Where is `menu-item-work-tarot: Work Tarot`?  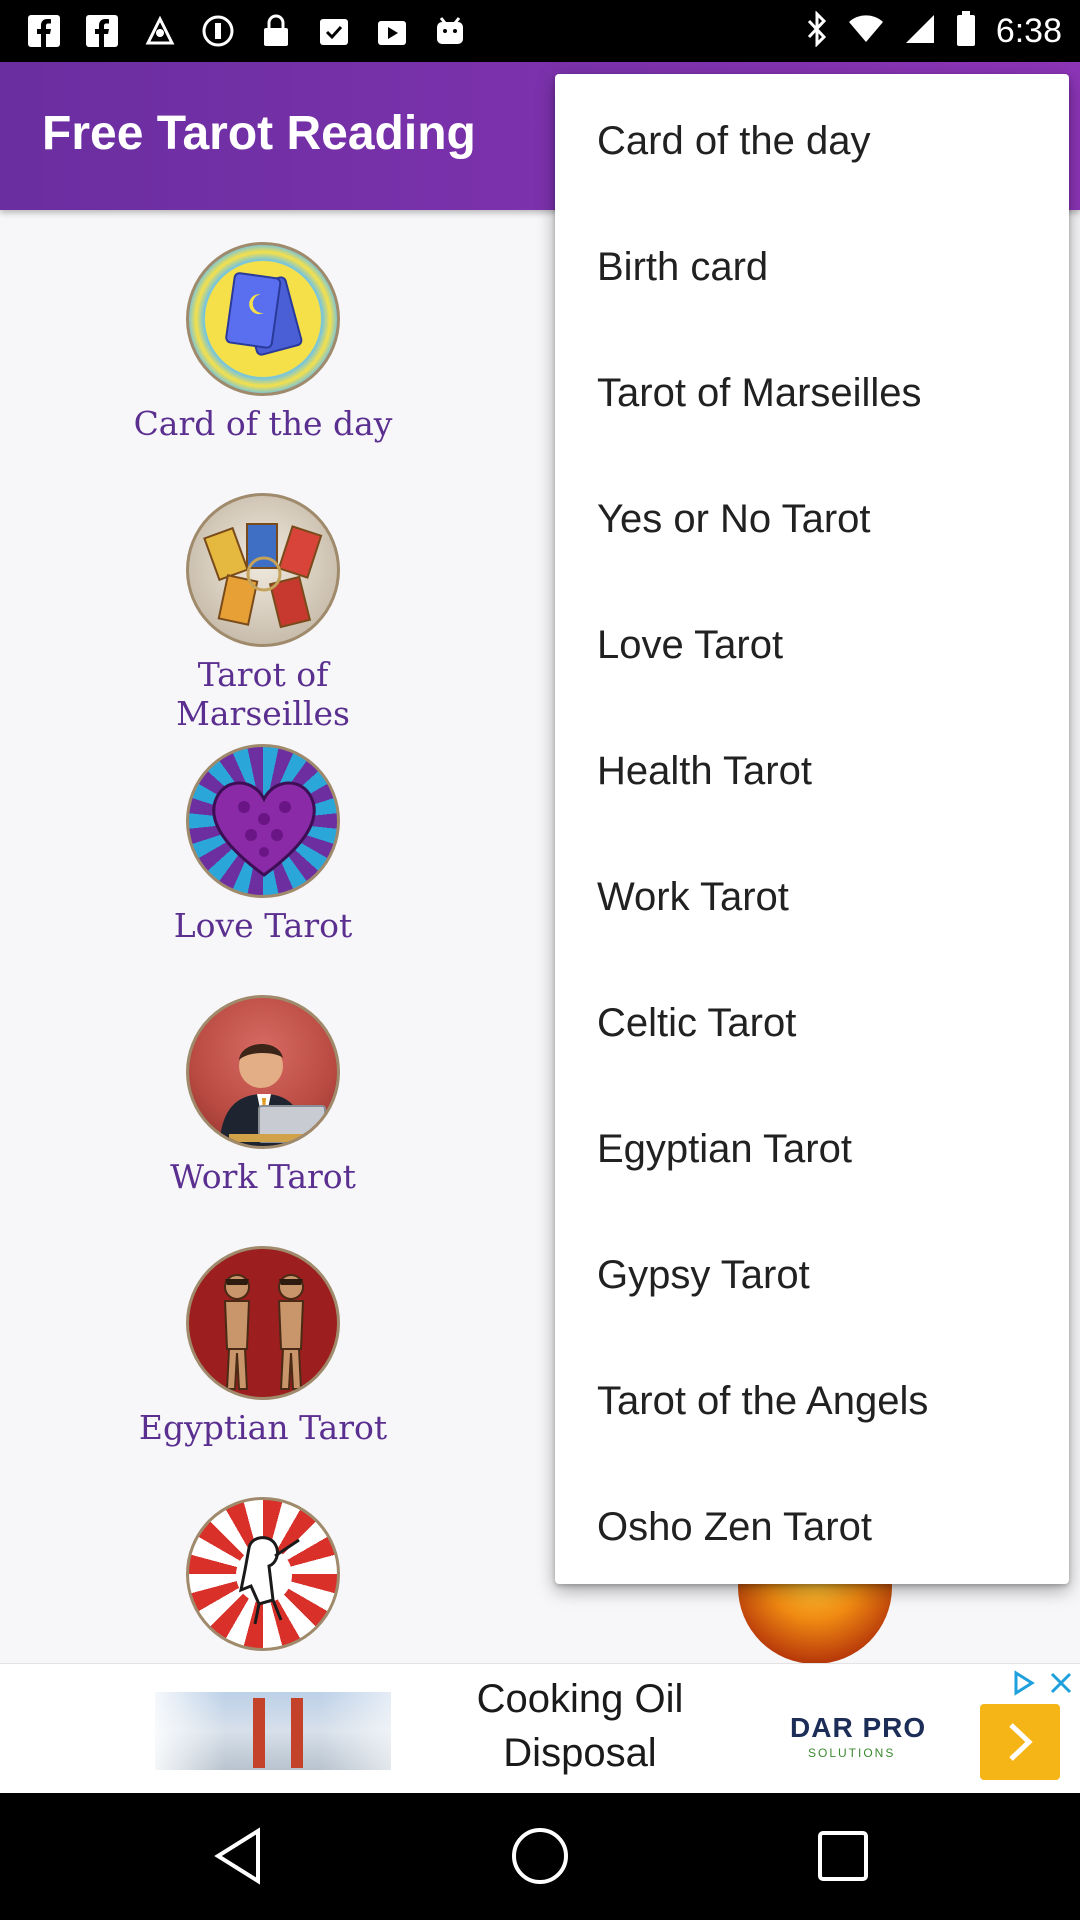 menu-item-work-tarot: Work Tarot is located at coordinates (827, 897).